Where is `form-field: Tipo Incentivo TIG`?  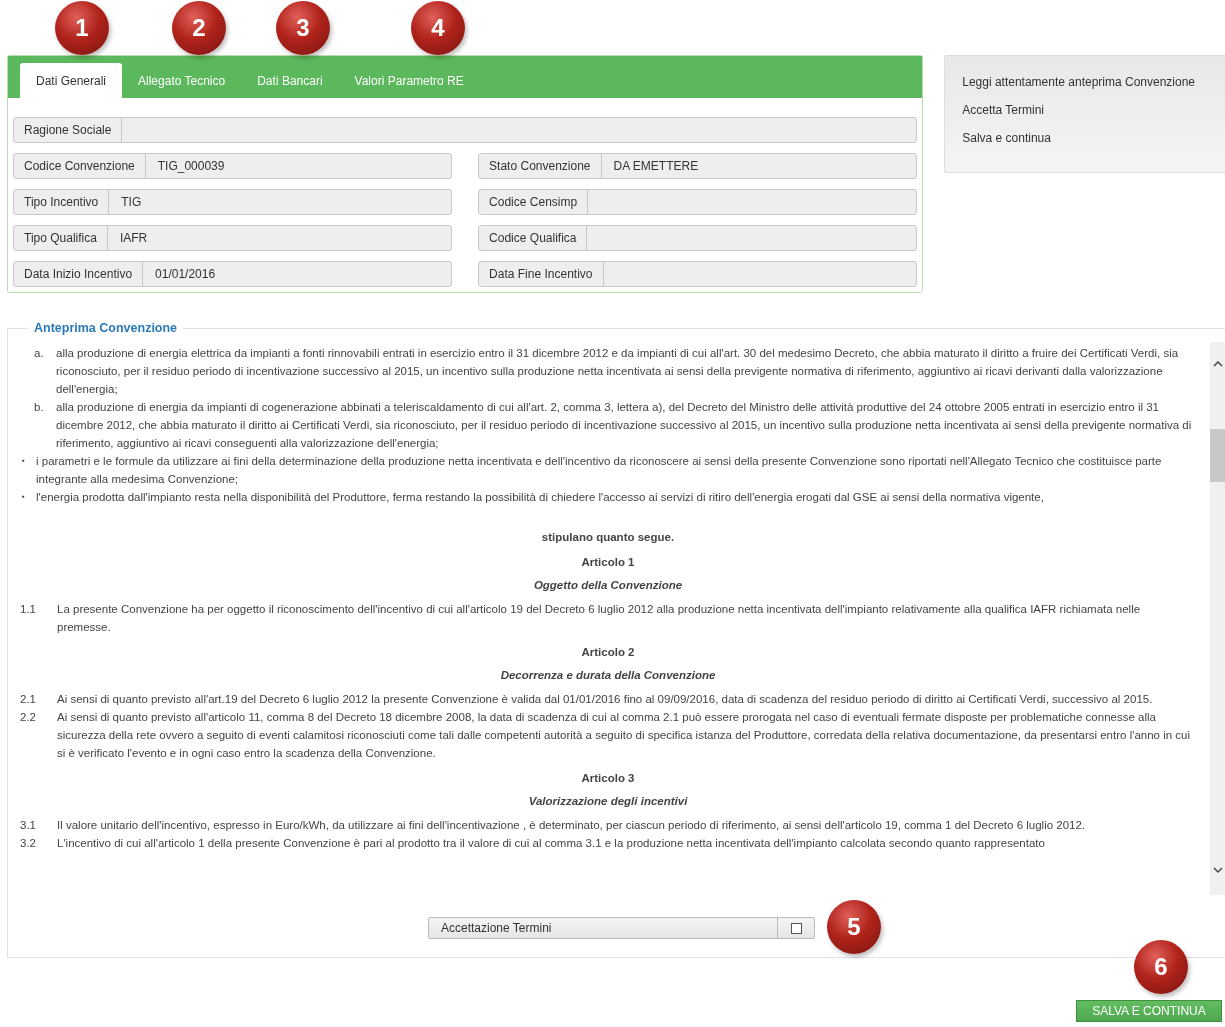
form-field: Tipo Incentivo TIG is located at coordinates (233, 202).